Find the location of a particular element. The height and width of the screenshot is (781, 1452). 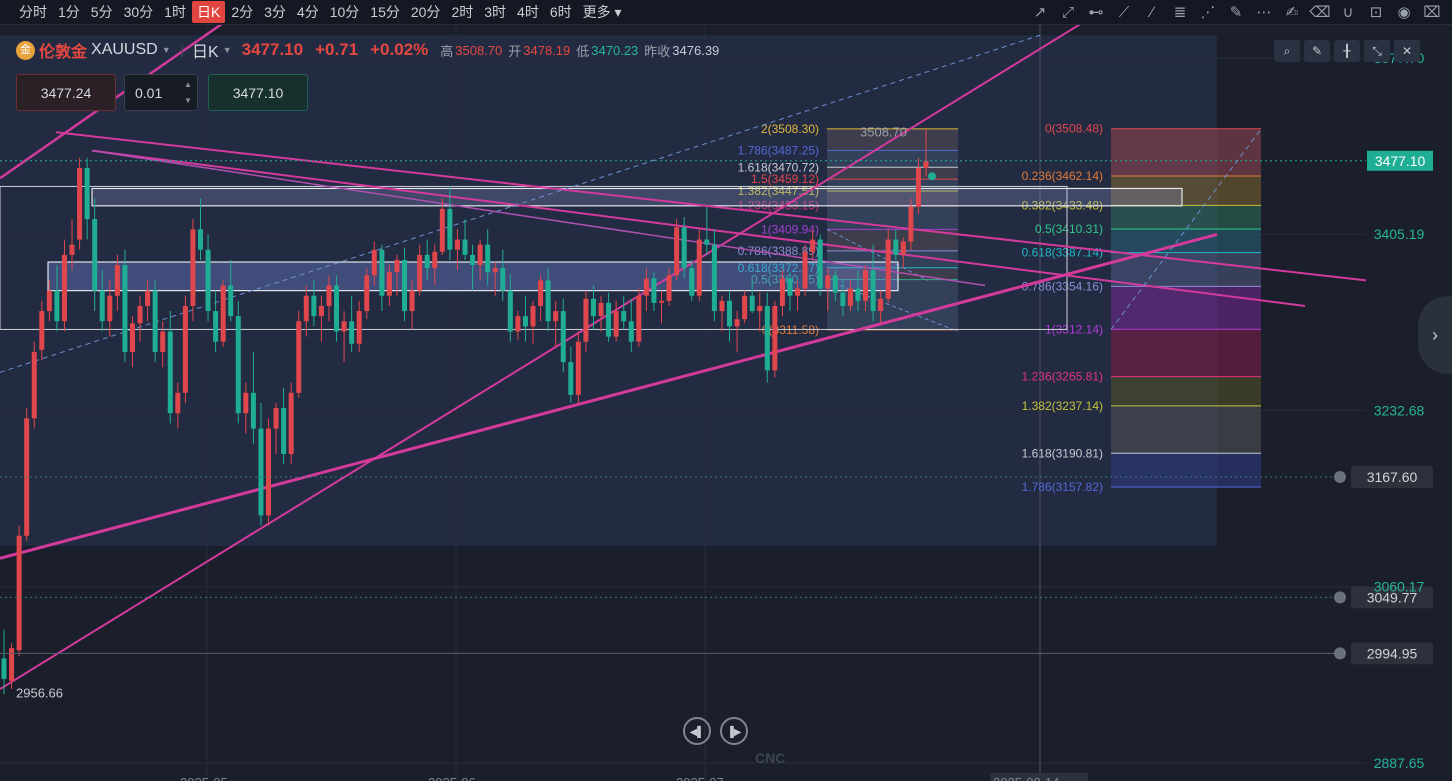

decrement-icon: ▼ is located at coordinates (188, 101).